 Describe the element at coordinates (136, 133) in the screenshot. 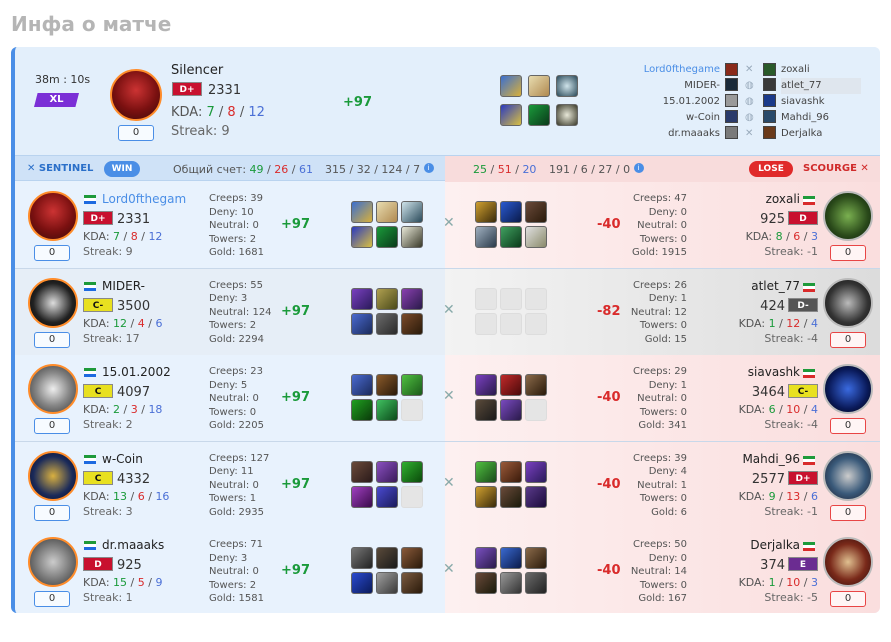

I see `hero-counter: 0` at that location.